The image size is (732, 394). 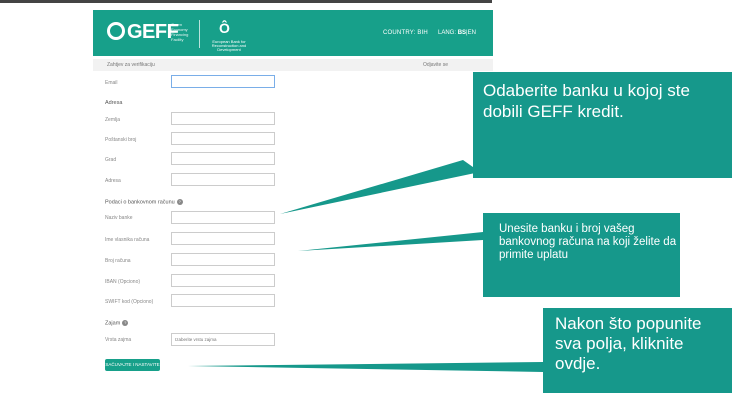 What do you see at coordinates (365, 367) in the screenshot?
I see `pointer-submit` at bounding box center [365, 367].